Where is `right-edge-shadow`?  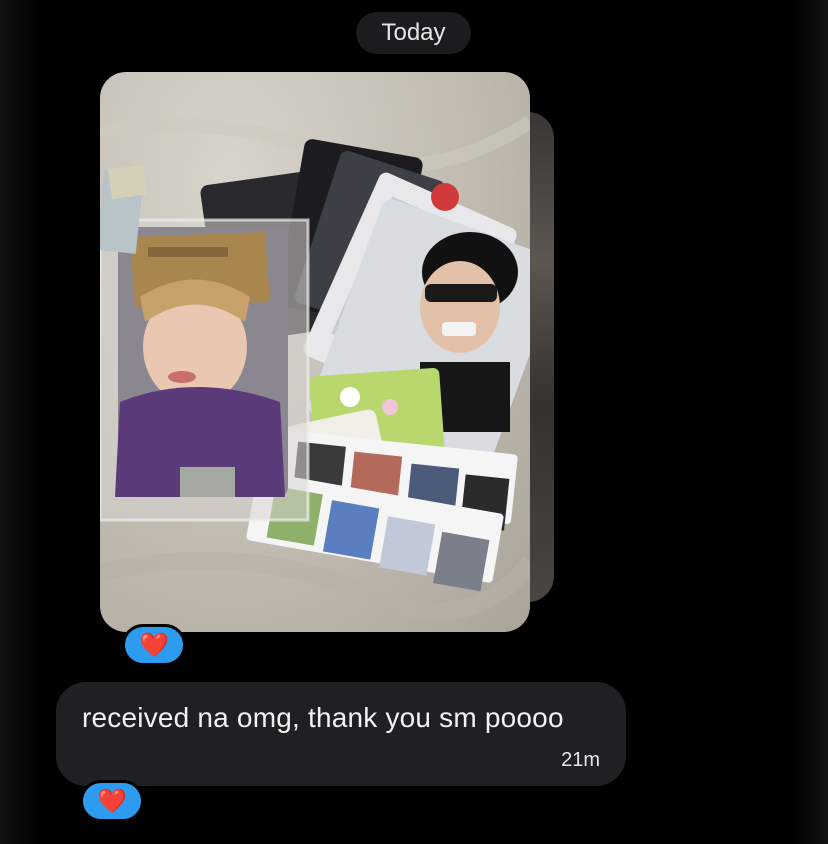
right-edge-shadow is located at coordinates (808, 422).